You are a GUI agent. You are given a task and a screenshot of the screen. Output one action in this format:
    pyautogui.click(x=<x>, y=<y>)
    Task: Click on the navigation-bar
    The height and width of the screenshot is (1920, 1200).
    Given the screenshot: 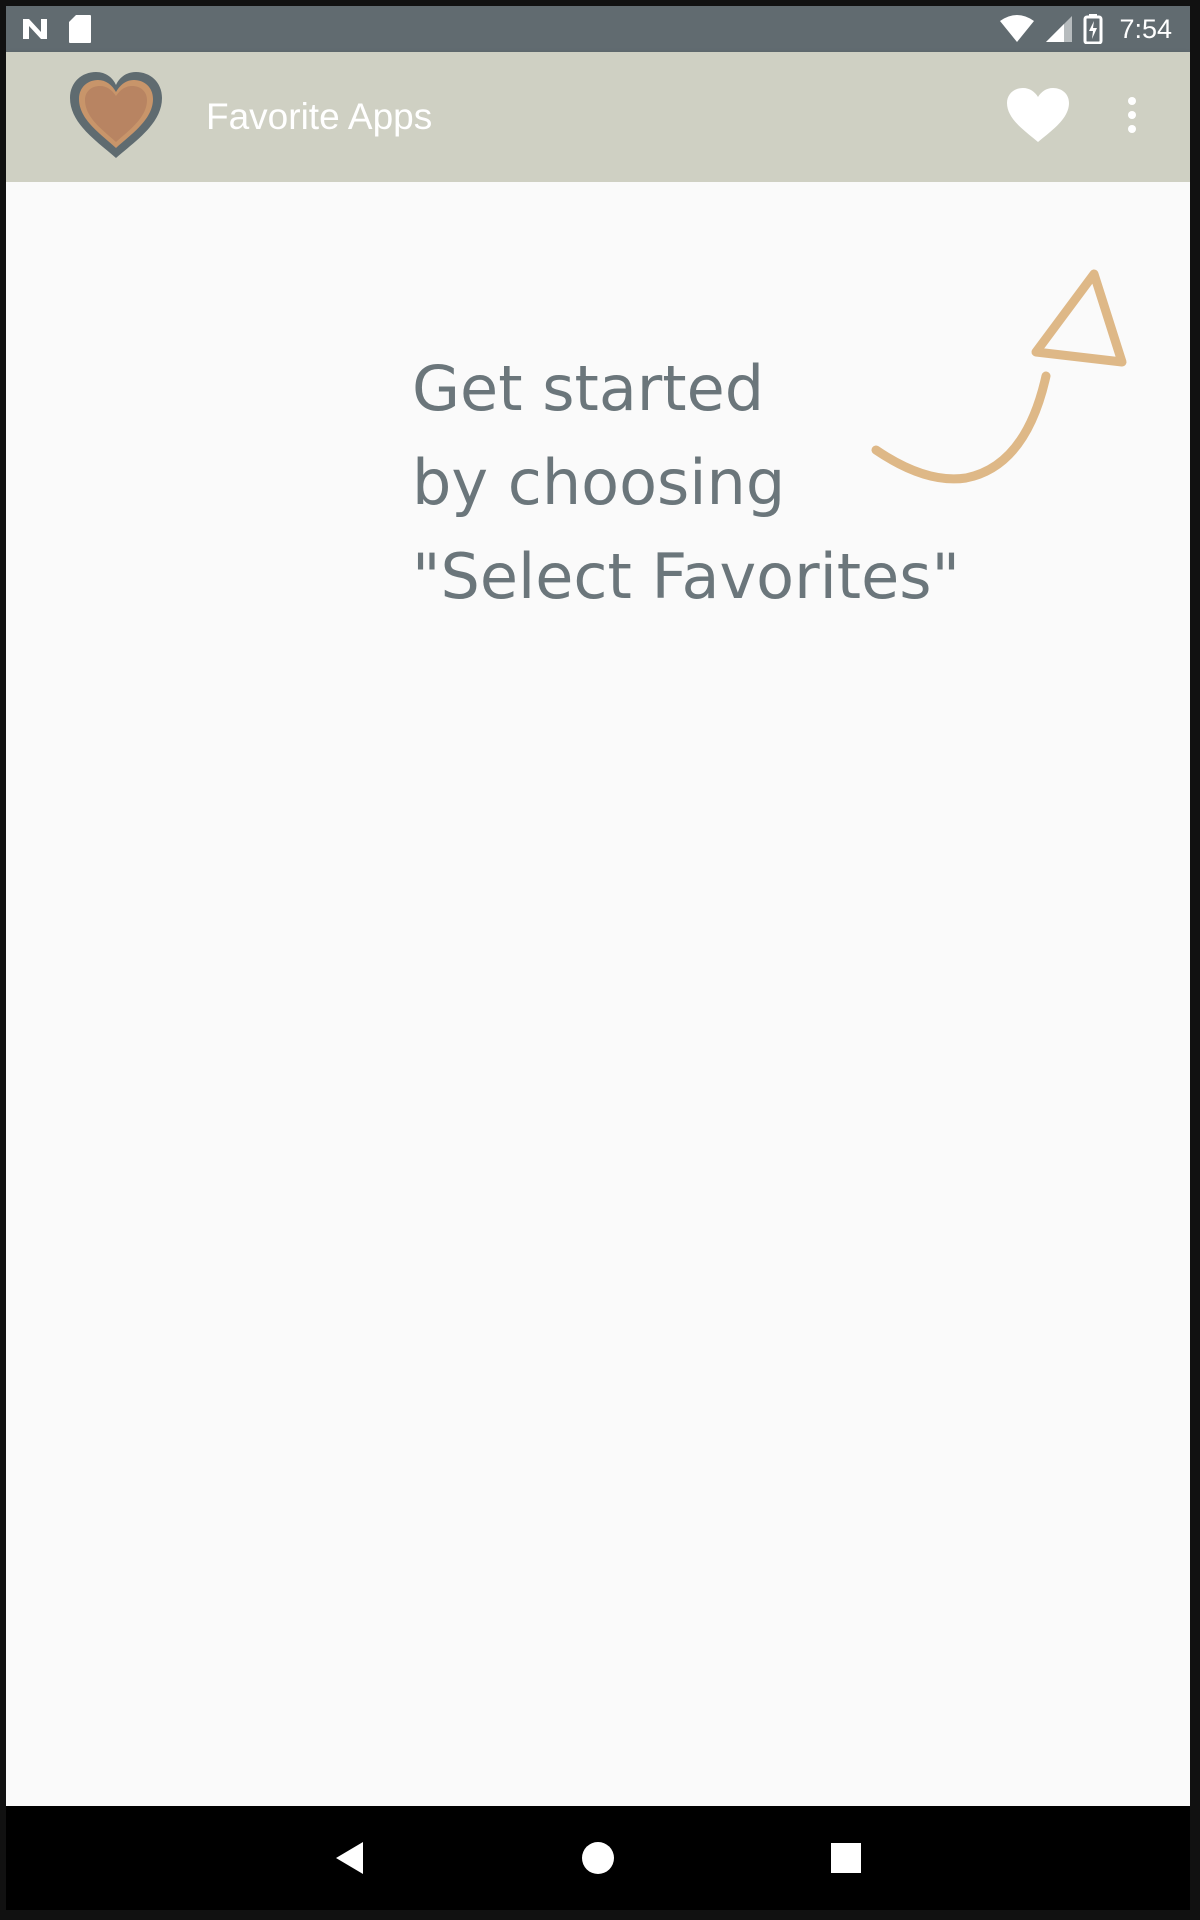 What is the action you would take?
    pyautogui.click(x=598, y=1858)
    